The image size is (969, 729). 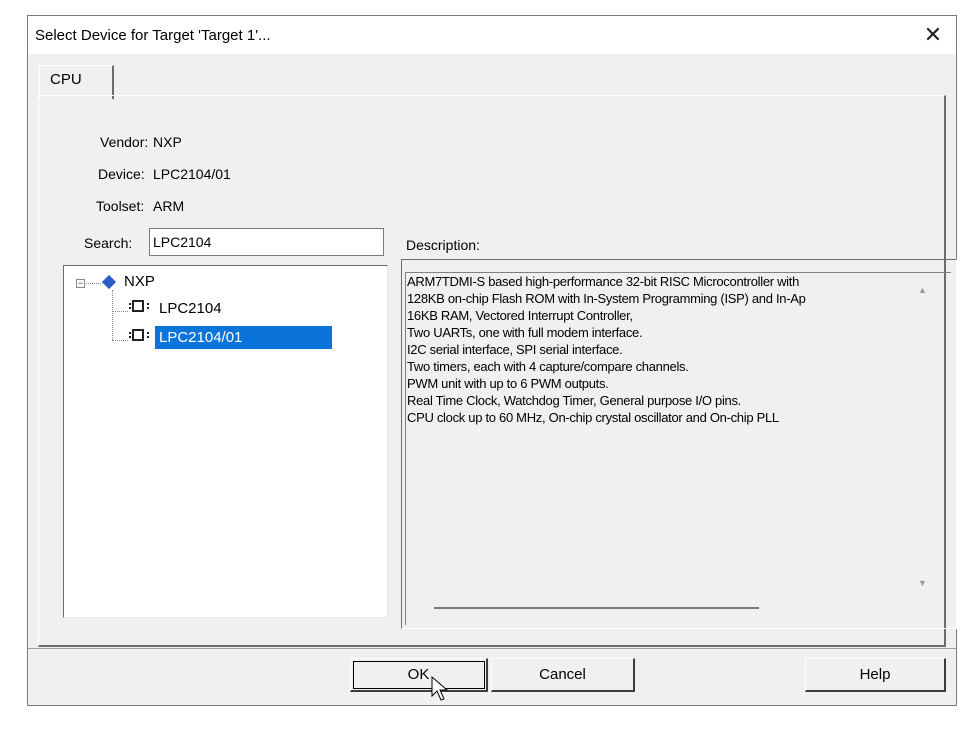 What do you see at coordinates (922, 583) in the screenshot?
I see `scroll-down-icon: ▼` at bounding box center [922, 583].